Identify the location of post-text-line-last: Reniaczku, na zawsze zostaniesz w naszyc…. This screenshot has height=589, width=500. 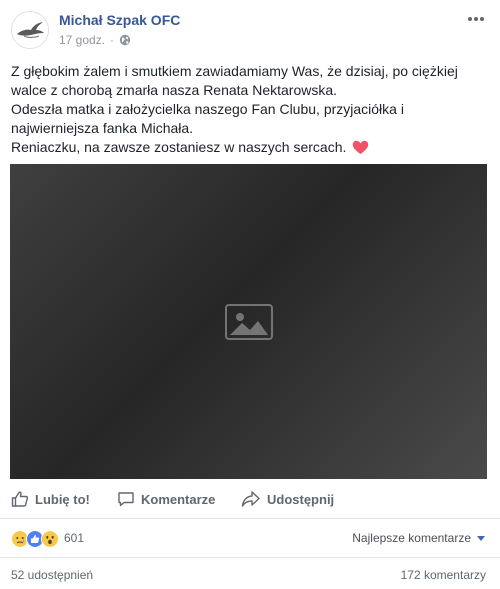
(246, 149).